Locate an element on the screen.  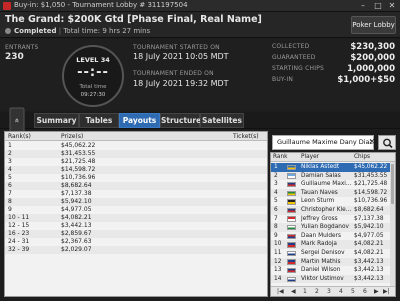
ticket-column-header: Ticket(s) is located at coordinates (246, 136).